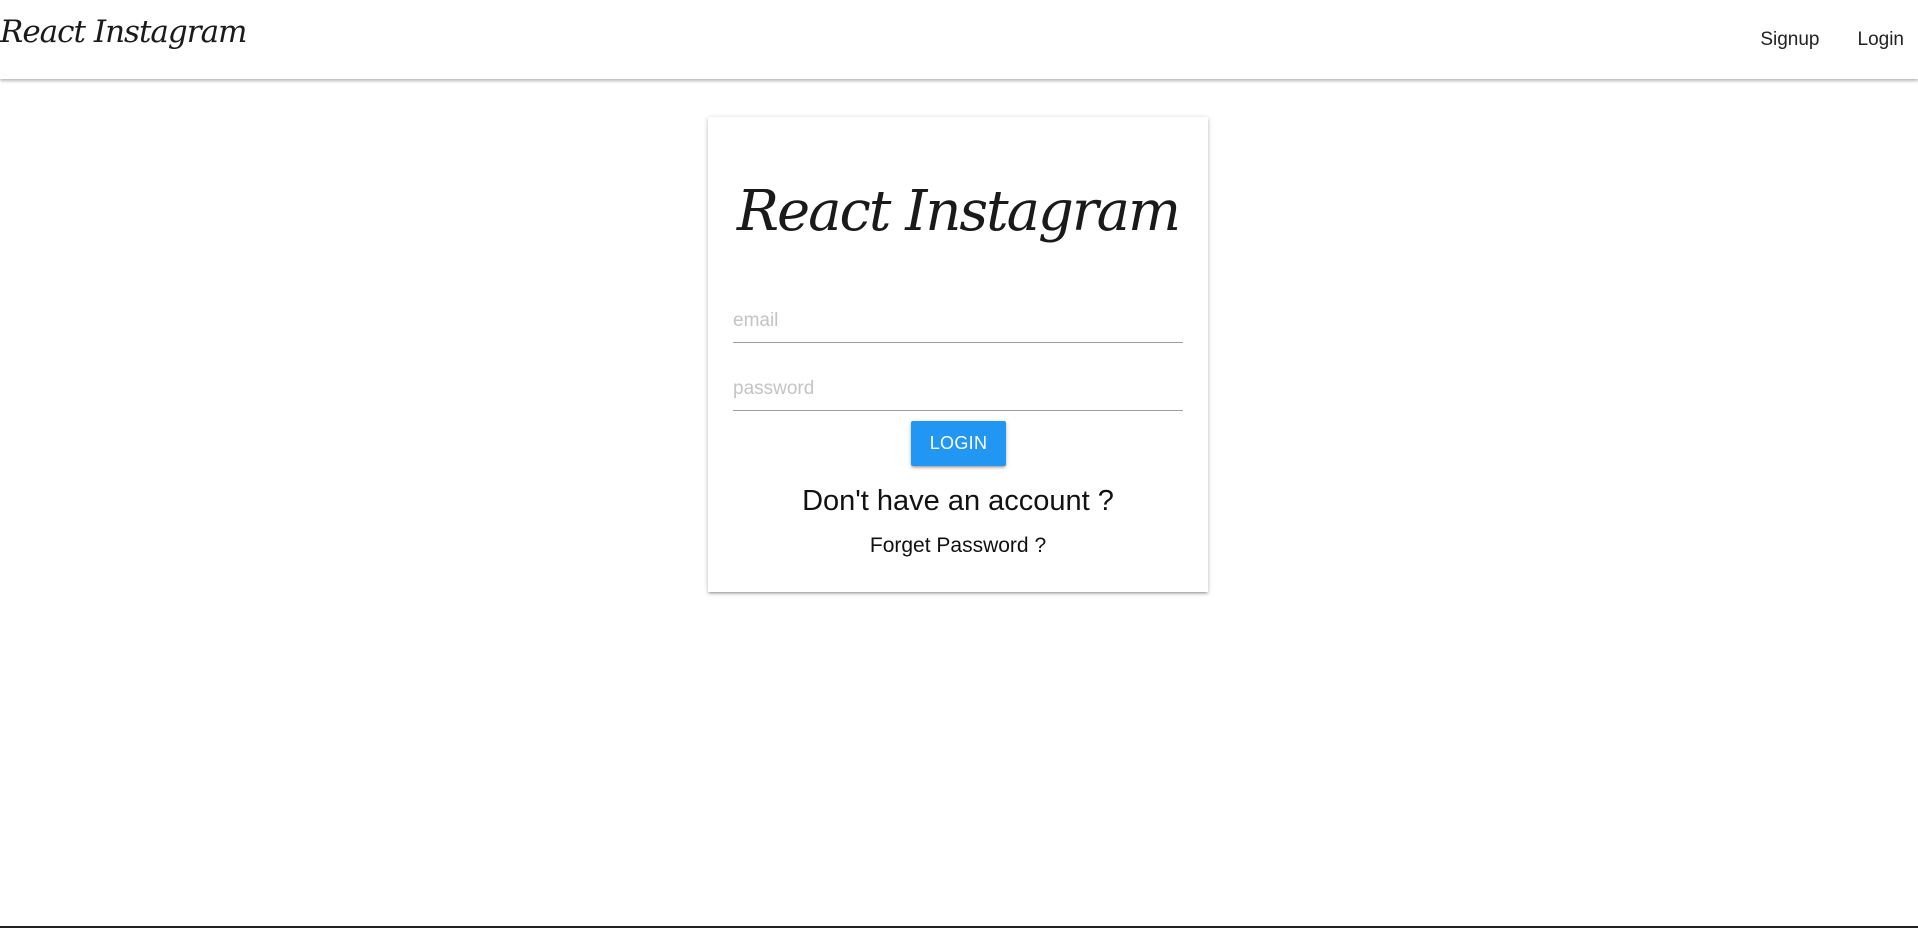 The width and height of the screenshot is (1918, 928). Describe the element at coordinates (958, 546) in the screenshot. I see `forgot-password-link: Forget Password ?` at that location.